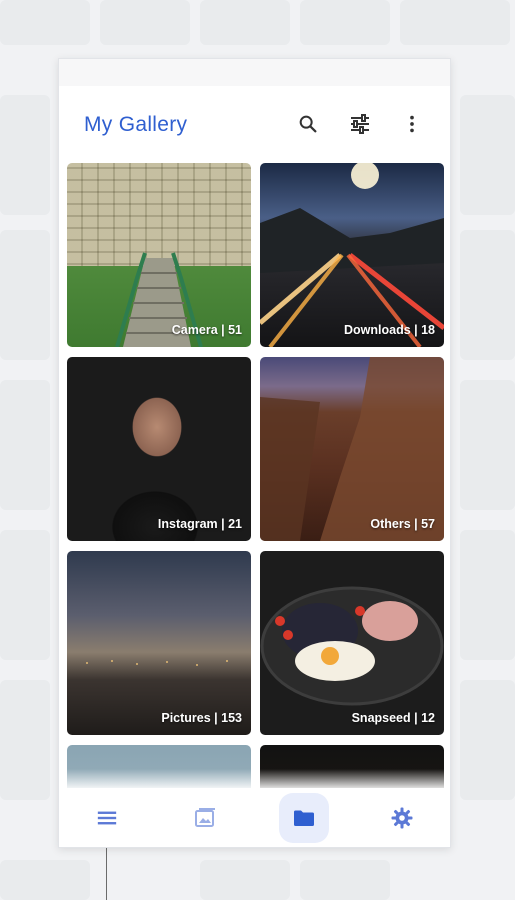  I want to click on canyon-graphic, so click(352, 449).